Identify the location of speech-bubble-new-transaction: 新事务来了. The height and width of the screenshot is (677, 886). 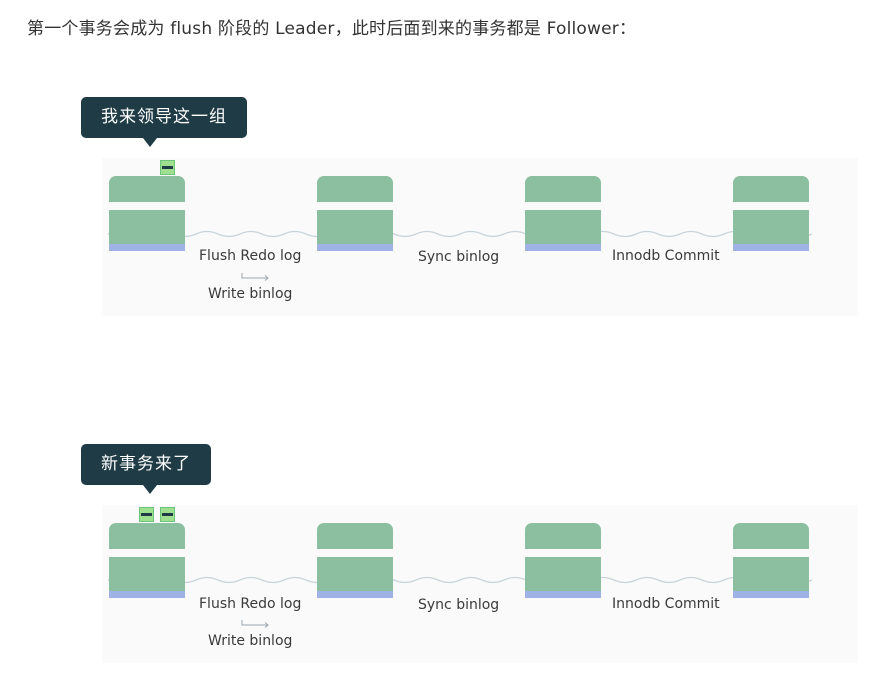
(146, 469).